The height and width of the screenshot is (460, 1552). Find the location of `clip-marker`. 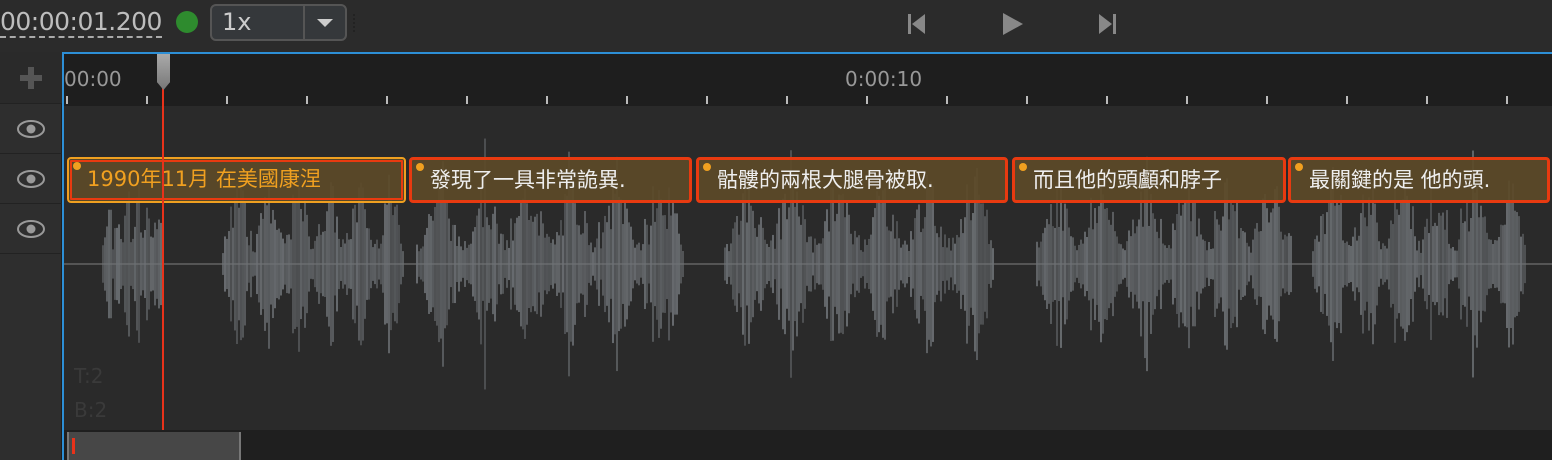

clip-marker is located at coordinates (420, 167).